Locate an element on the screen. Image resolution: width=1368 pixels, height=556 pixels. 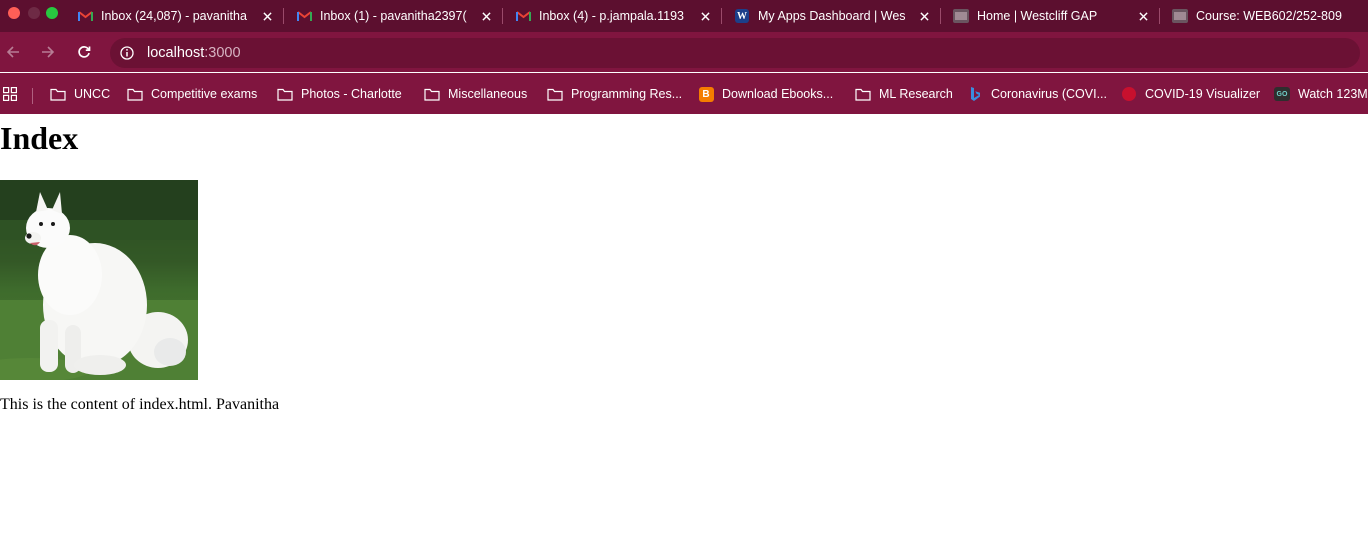
bookmark-label: Photos - Charlotte is located at coordinates (351, 94).